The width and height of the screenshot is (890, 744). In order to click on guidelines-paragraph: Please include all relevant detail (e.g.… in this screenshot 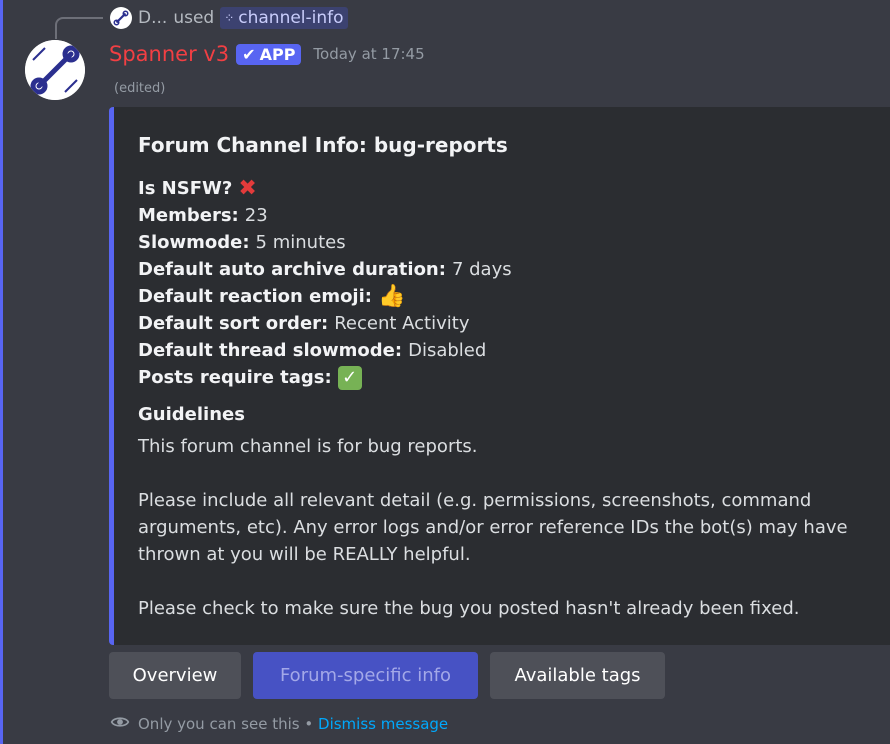, I will do `click(493, 527)`.